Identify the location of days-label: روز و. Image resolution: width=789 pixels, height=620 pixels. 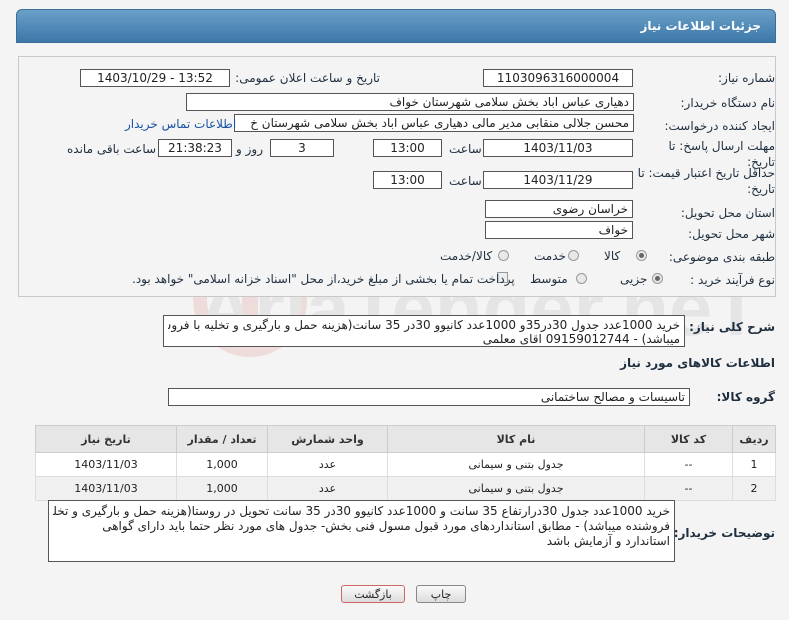
(249, 149).